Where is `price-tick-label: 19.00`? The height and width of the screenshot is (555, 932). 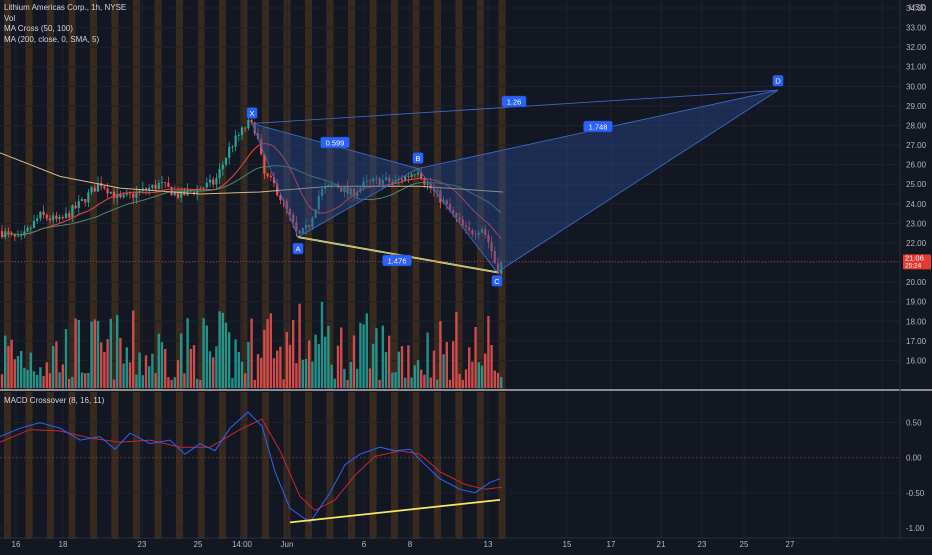 price-tick-label: 19.00 is located at coordinates (916, 302).